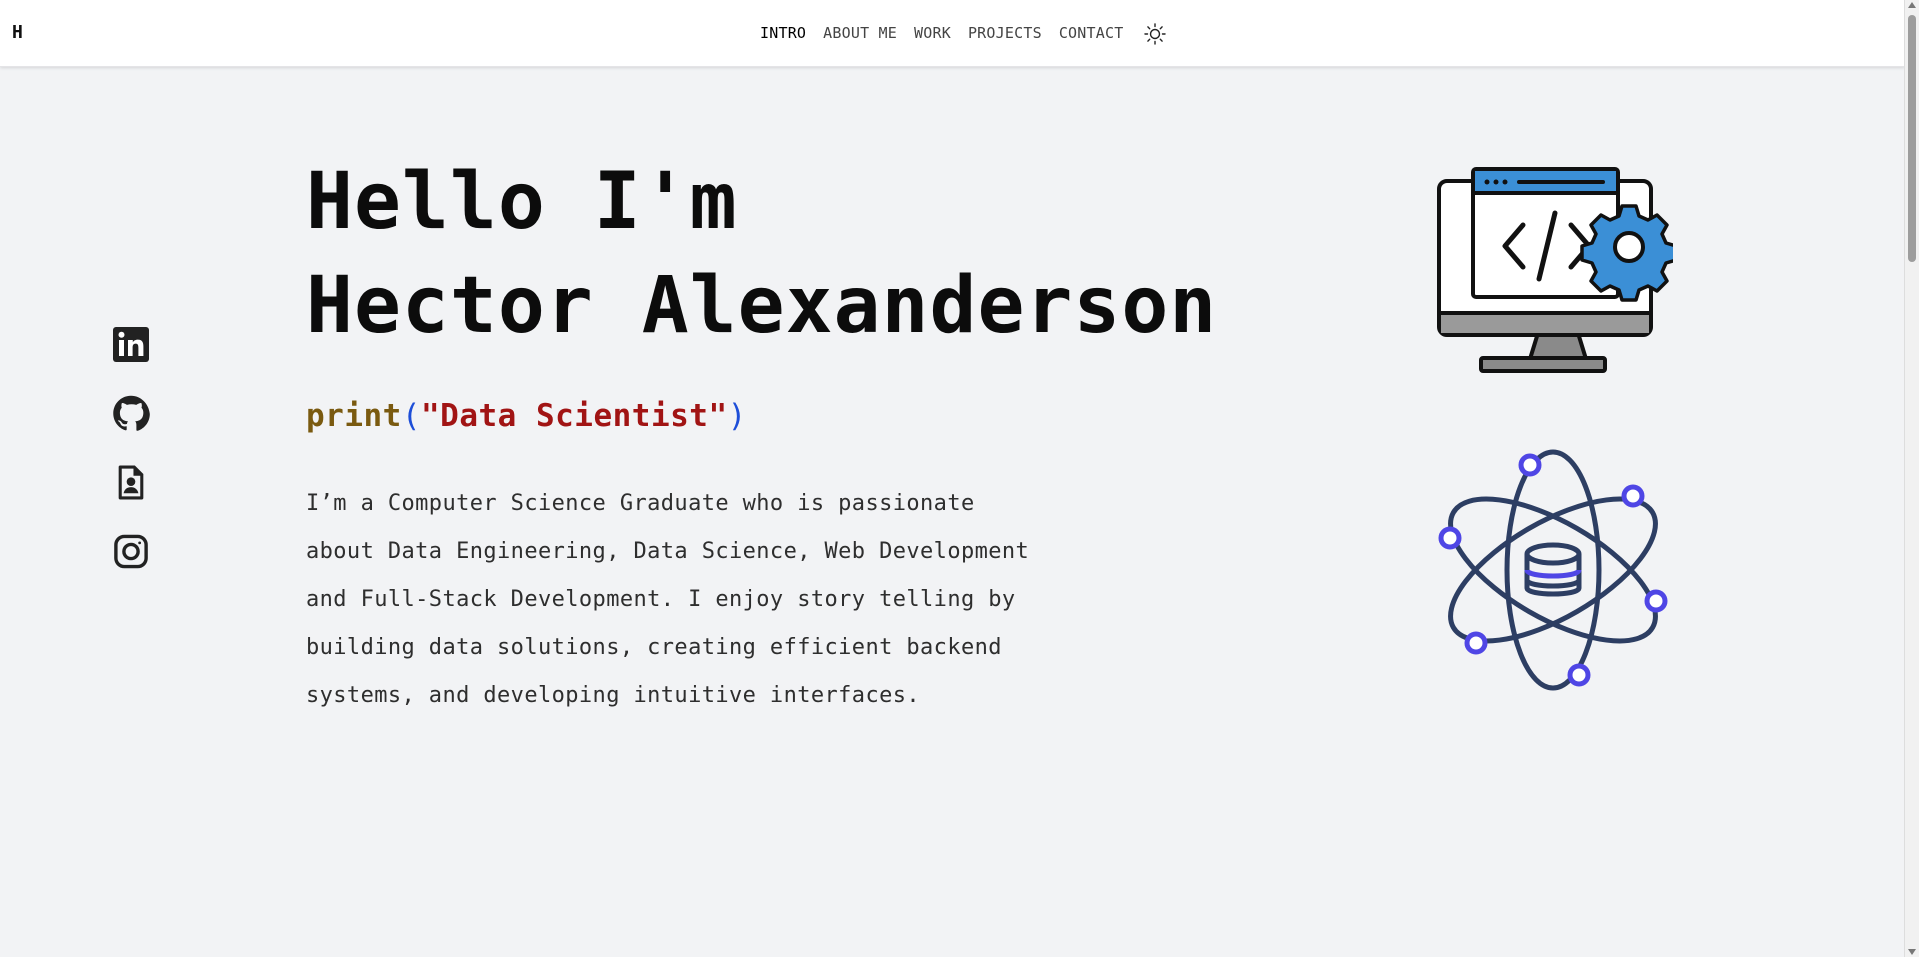 This screenshot has width=1919, height=957. What do you see at coordinates (761, 254) in the screenshot?
I see `hero-title: Hello I'm Hector Alexanderson` at bounding box center [761, 254].